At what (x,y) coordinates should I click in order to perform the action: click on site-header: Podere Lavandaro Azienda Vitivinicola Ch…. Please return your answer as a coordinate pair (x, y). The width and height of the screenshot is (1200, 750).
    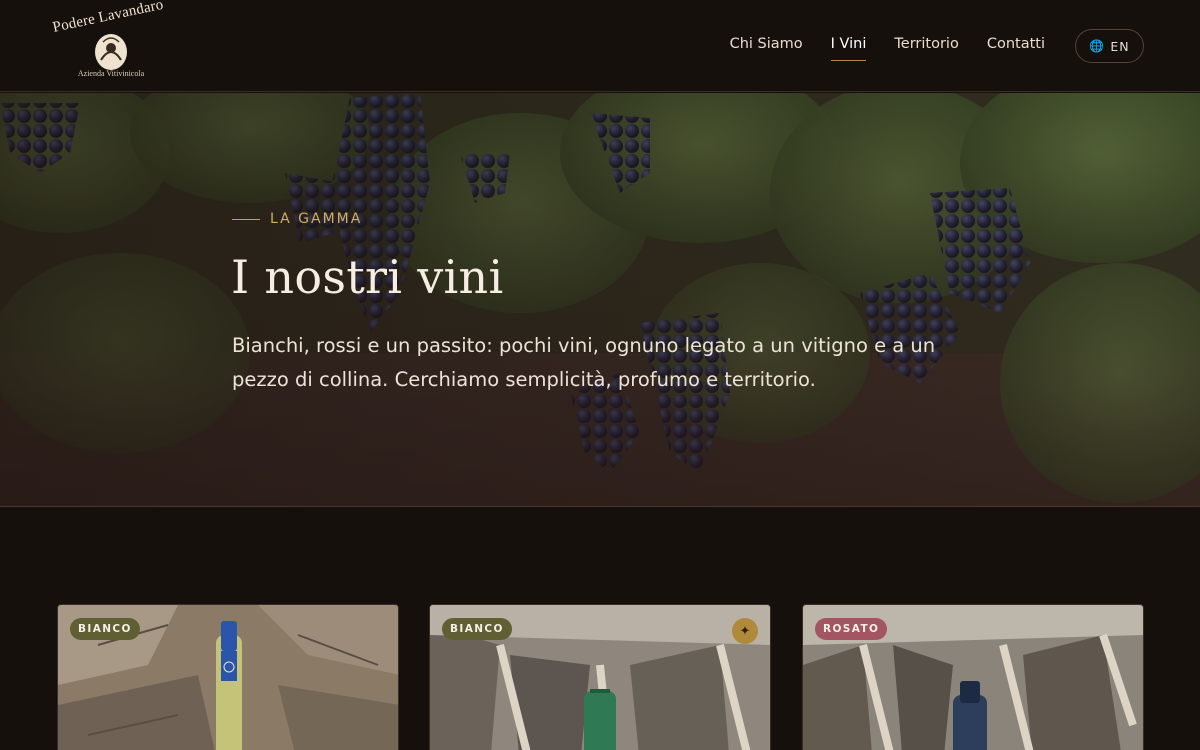
    Looking at the image, I should click on (600, 46).